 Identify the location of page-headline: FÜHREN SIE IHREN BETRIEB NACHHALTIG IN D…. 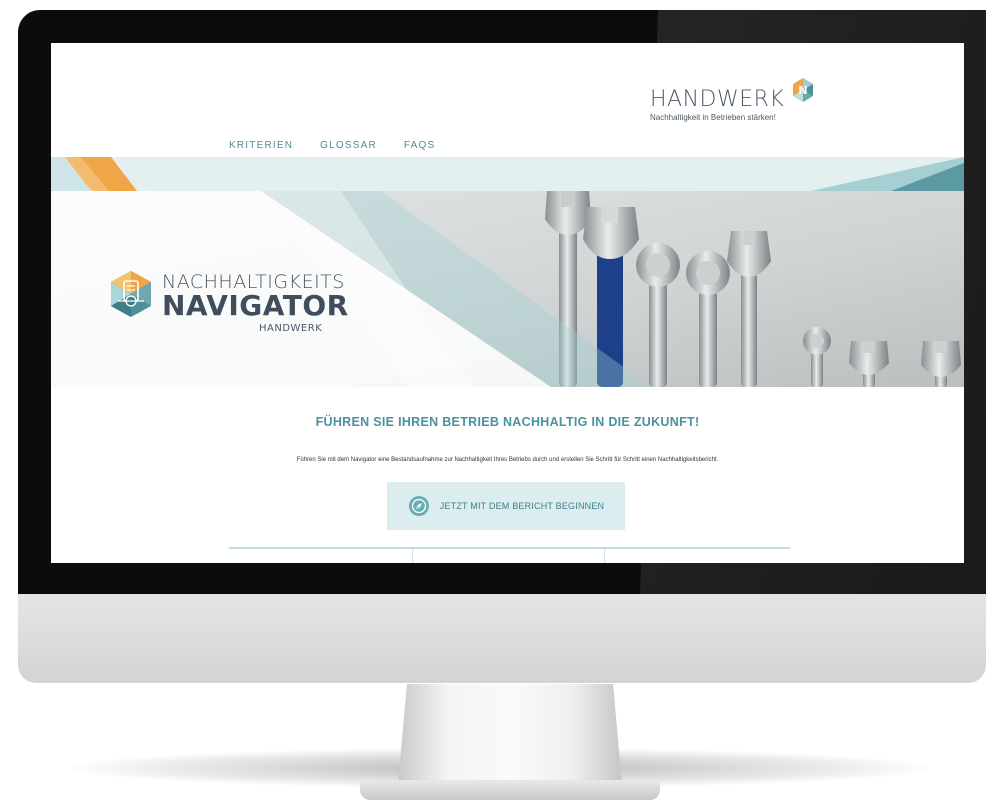
(507, 422).